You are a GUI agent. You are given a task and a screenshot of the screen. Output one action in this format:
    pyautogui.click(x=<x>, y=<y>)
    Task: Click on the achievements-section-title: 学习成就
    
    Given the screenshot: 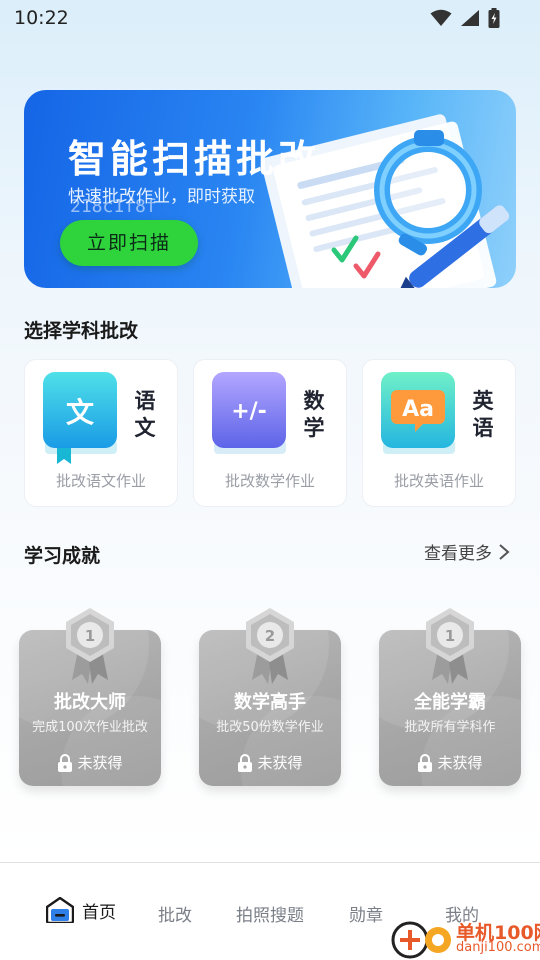 What is the action you would take?
    pyautogui.click(x=62, y=556)
    